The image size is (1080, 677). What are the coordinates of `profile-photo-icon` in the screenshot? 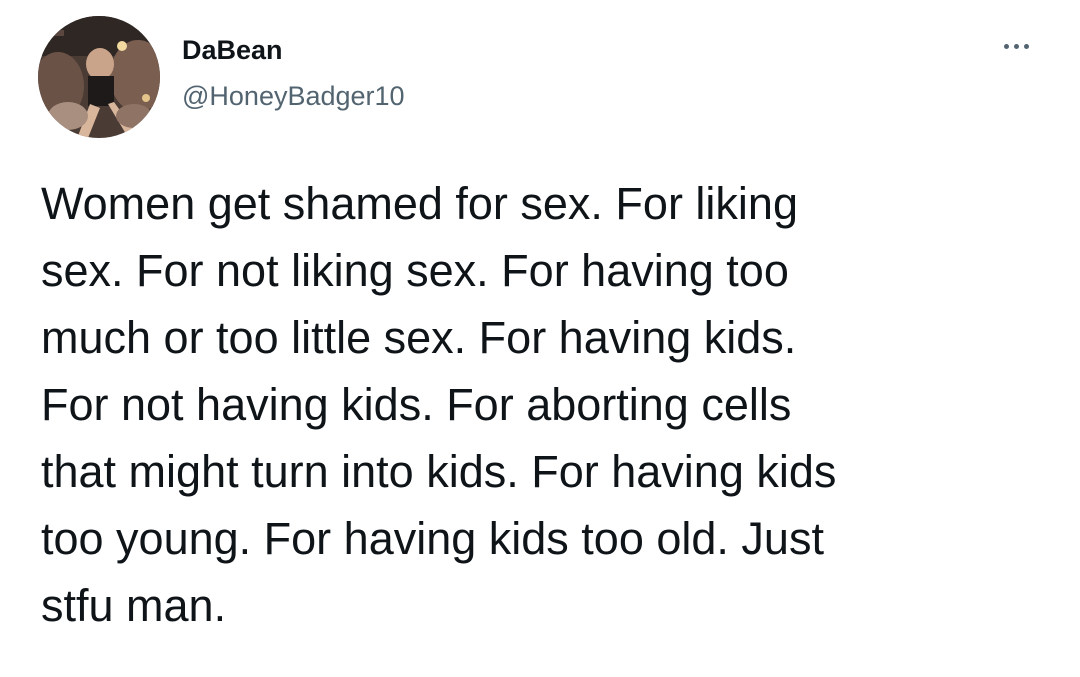 It's located at (99, 77).